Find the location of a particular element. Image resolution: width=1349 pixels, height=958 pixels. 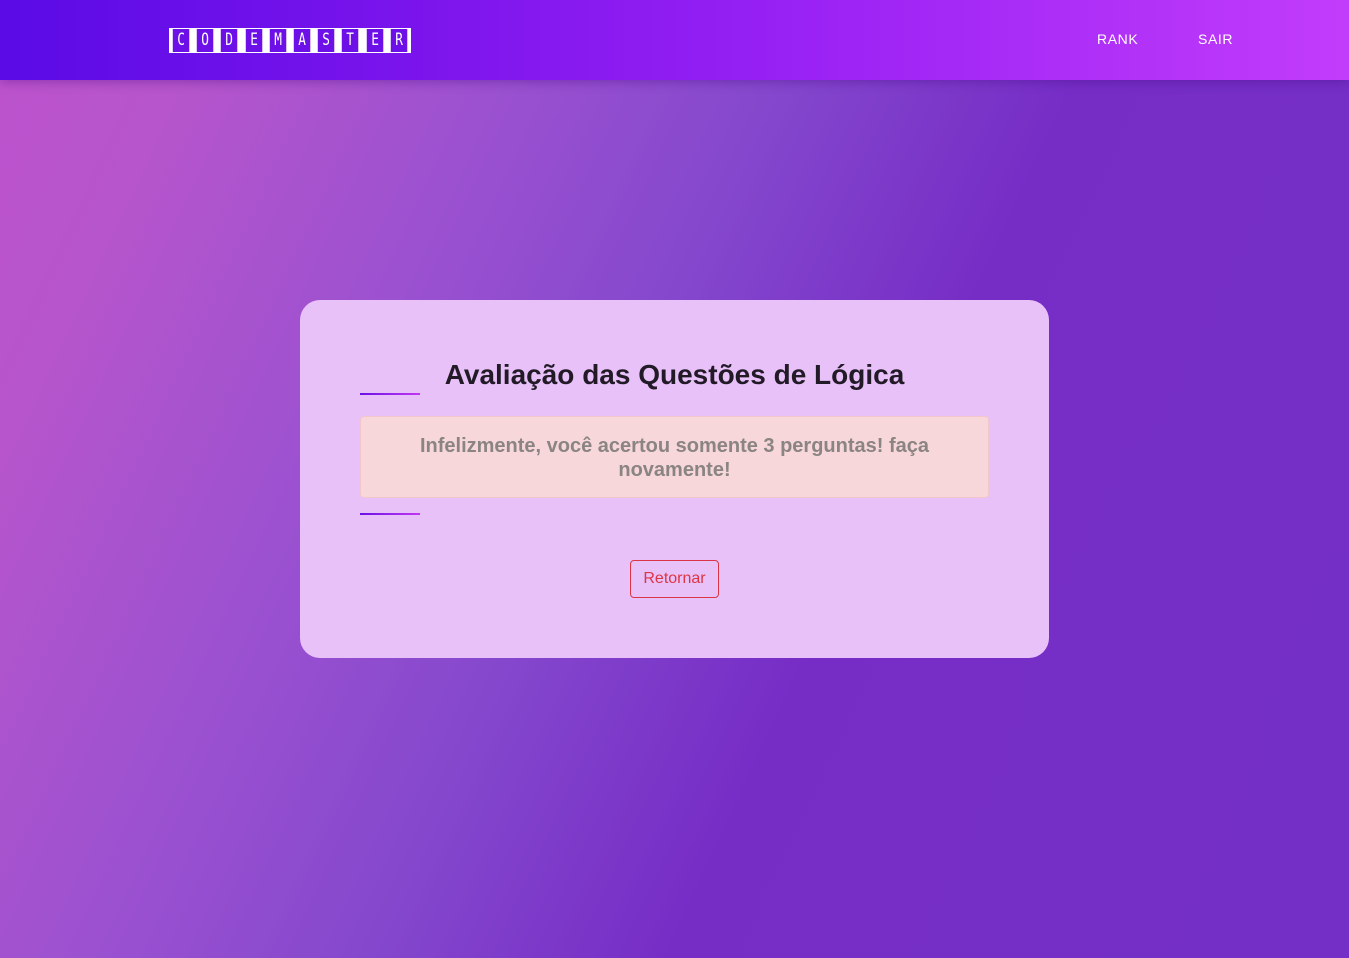

page-title: Avaliação das Questões de Lógica is located at coordinates (674, 374).